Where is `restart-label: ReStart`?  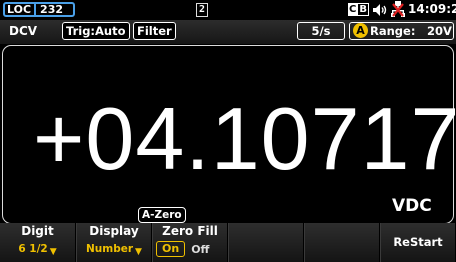 restart-label: ReStart is located at coordinates (418, 242).